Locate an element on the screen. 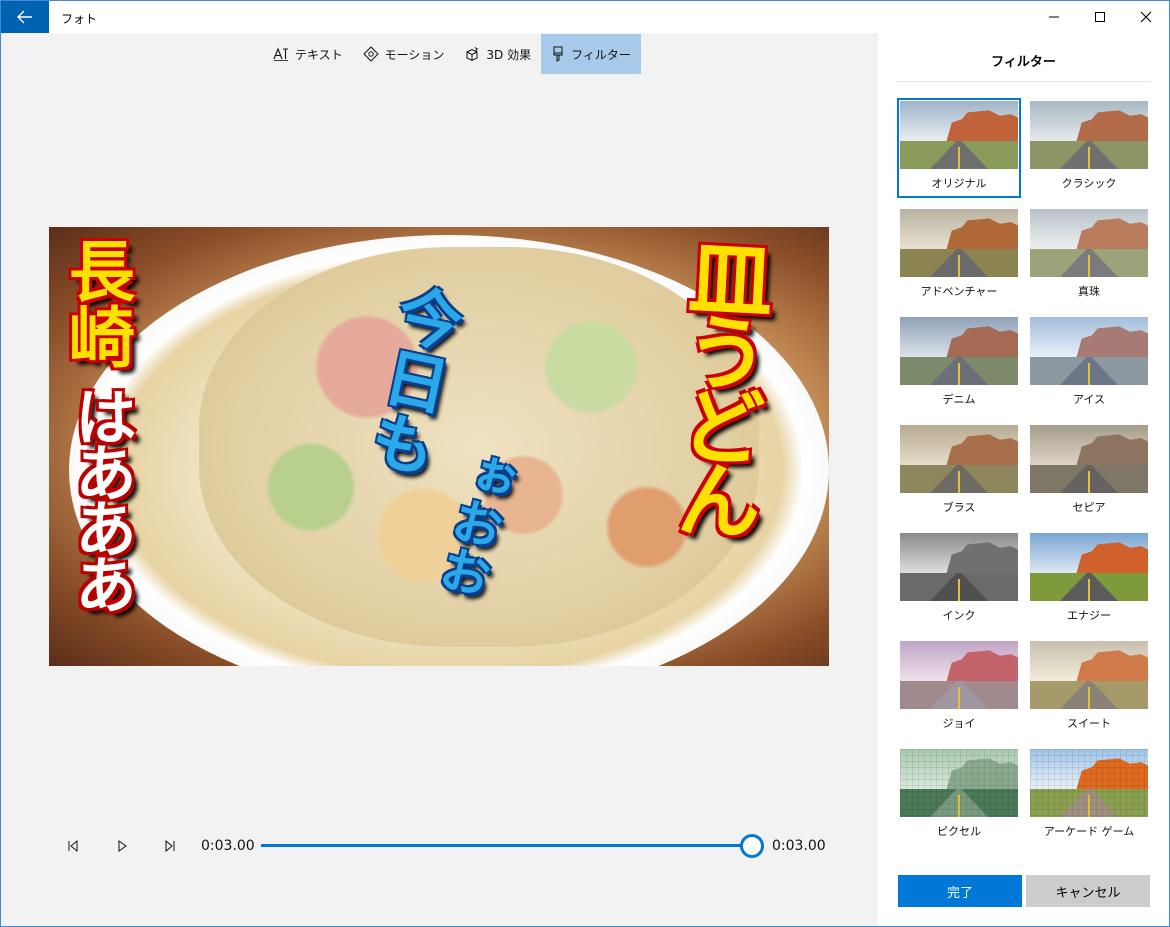  minimize-icon is located at coordinates (1054, 17).